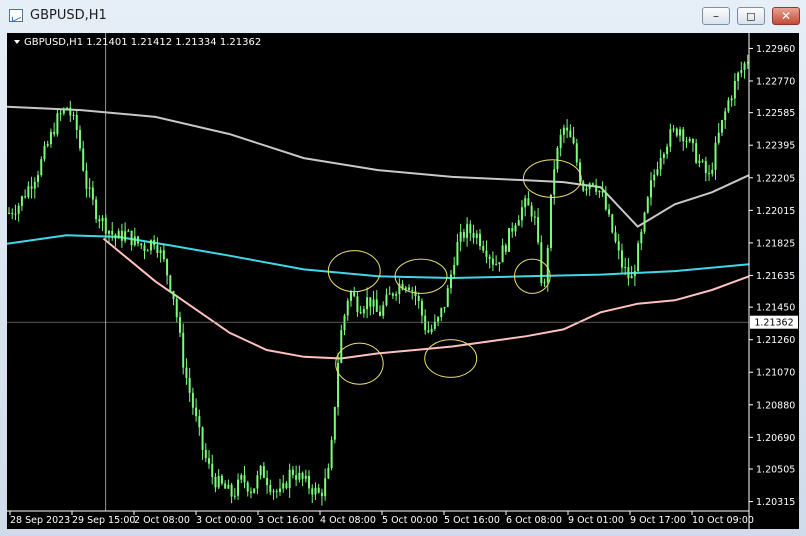 The width and height of the screenshot is (806, 536). I want to click on restore-button: ◻, so click(751, 16).